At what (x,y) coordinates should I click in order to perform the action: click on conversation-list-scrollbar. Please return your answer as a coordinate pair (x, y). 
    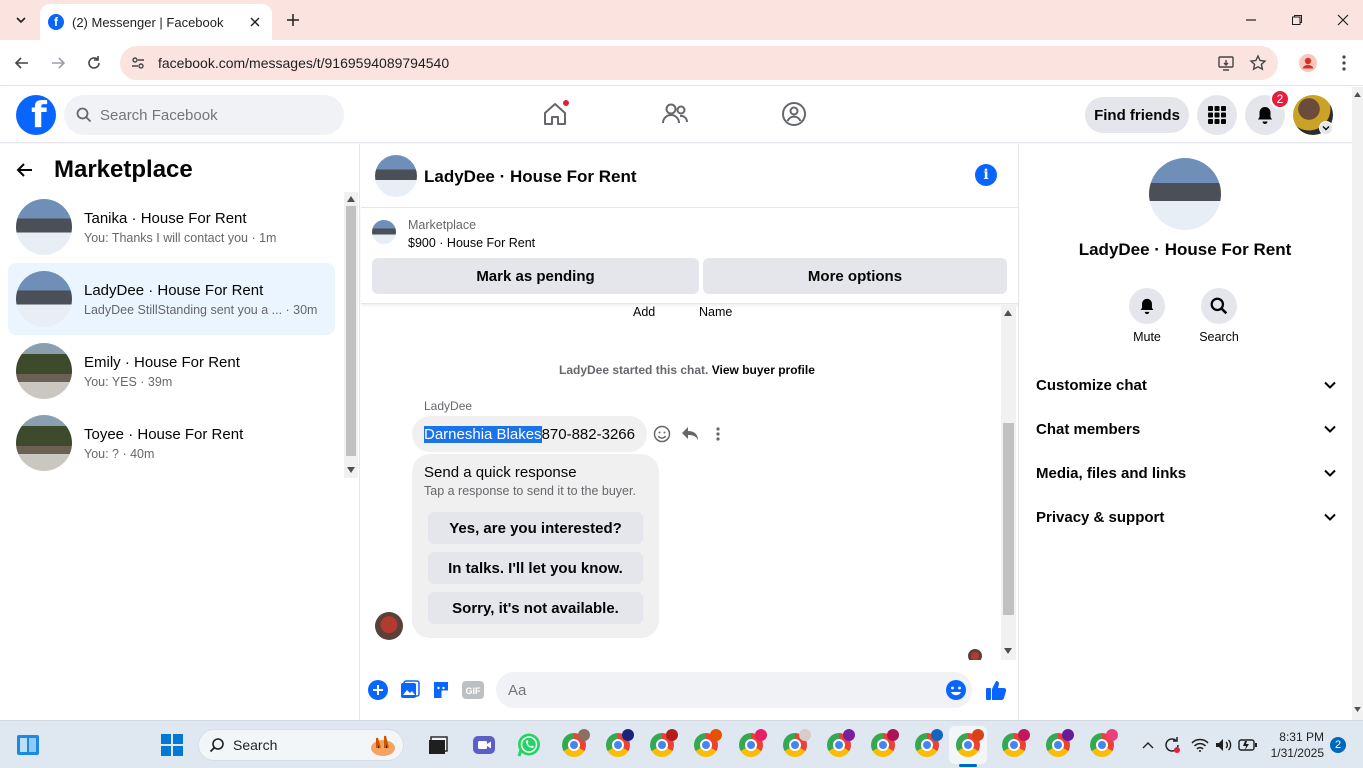
    Looking at the image, I should click on (351, 335).